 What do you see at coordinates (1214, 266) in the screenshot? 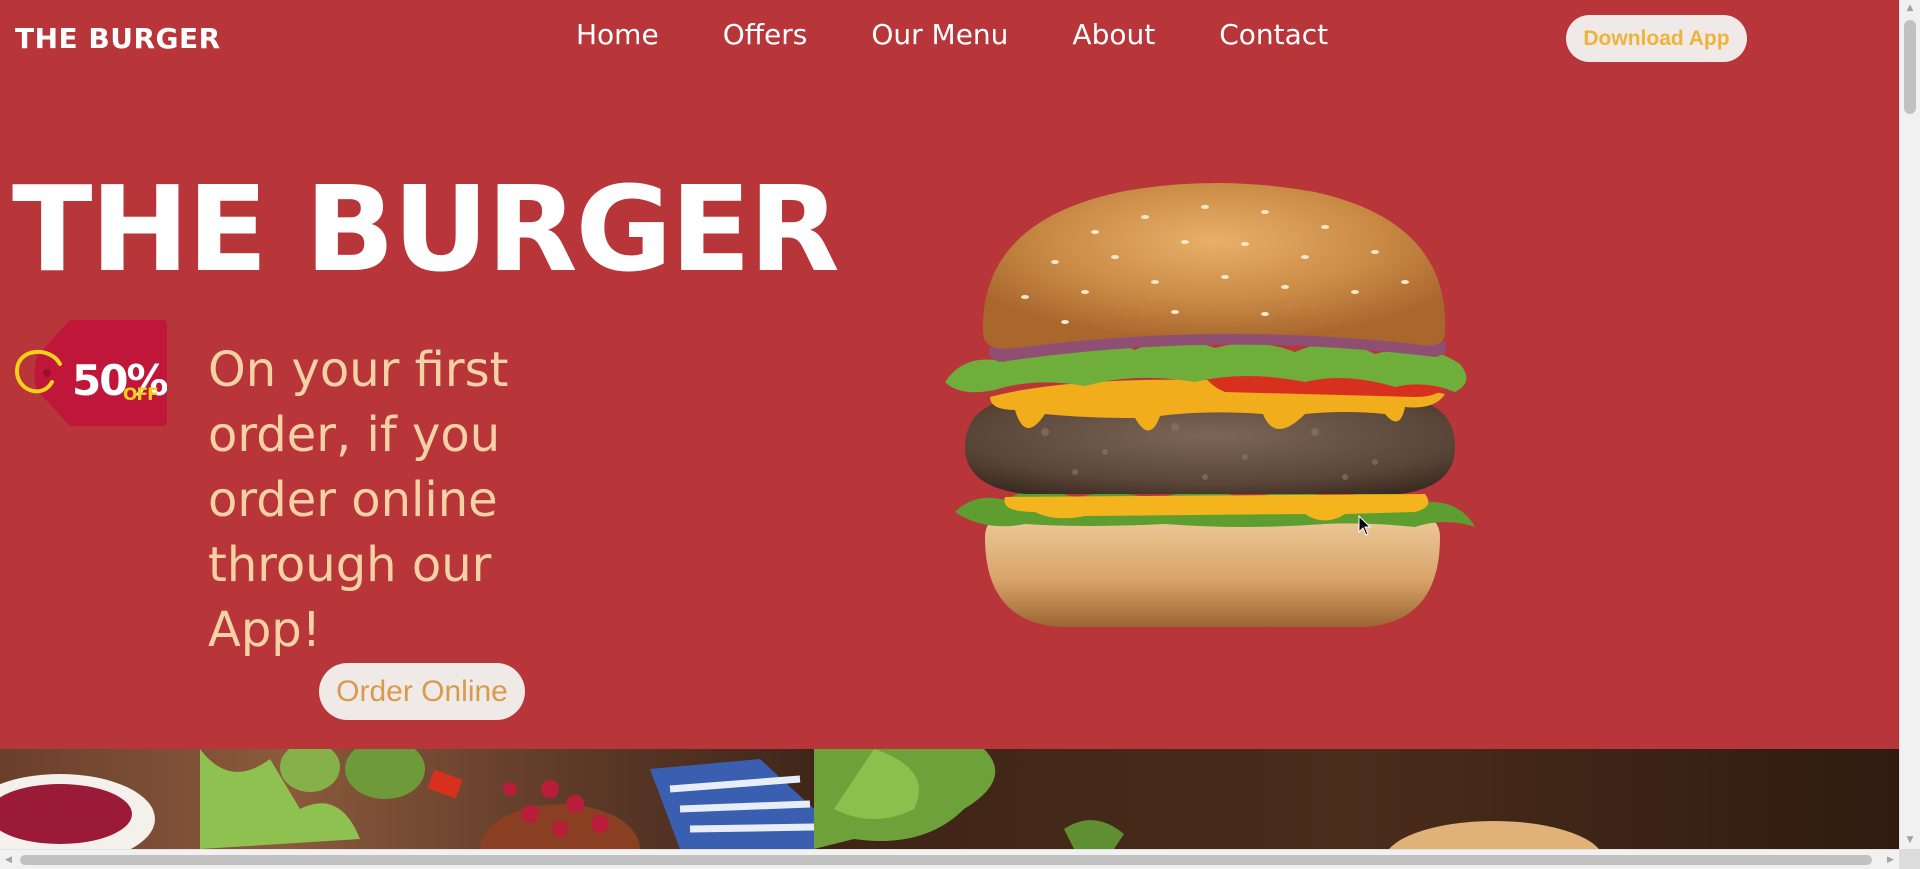
I see `top-bun` at bounding box center [1214, 266].